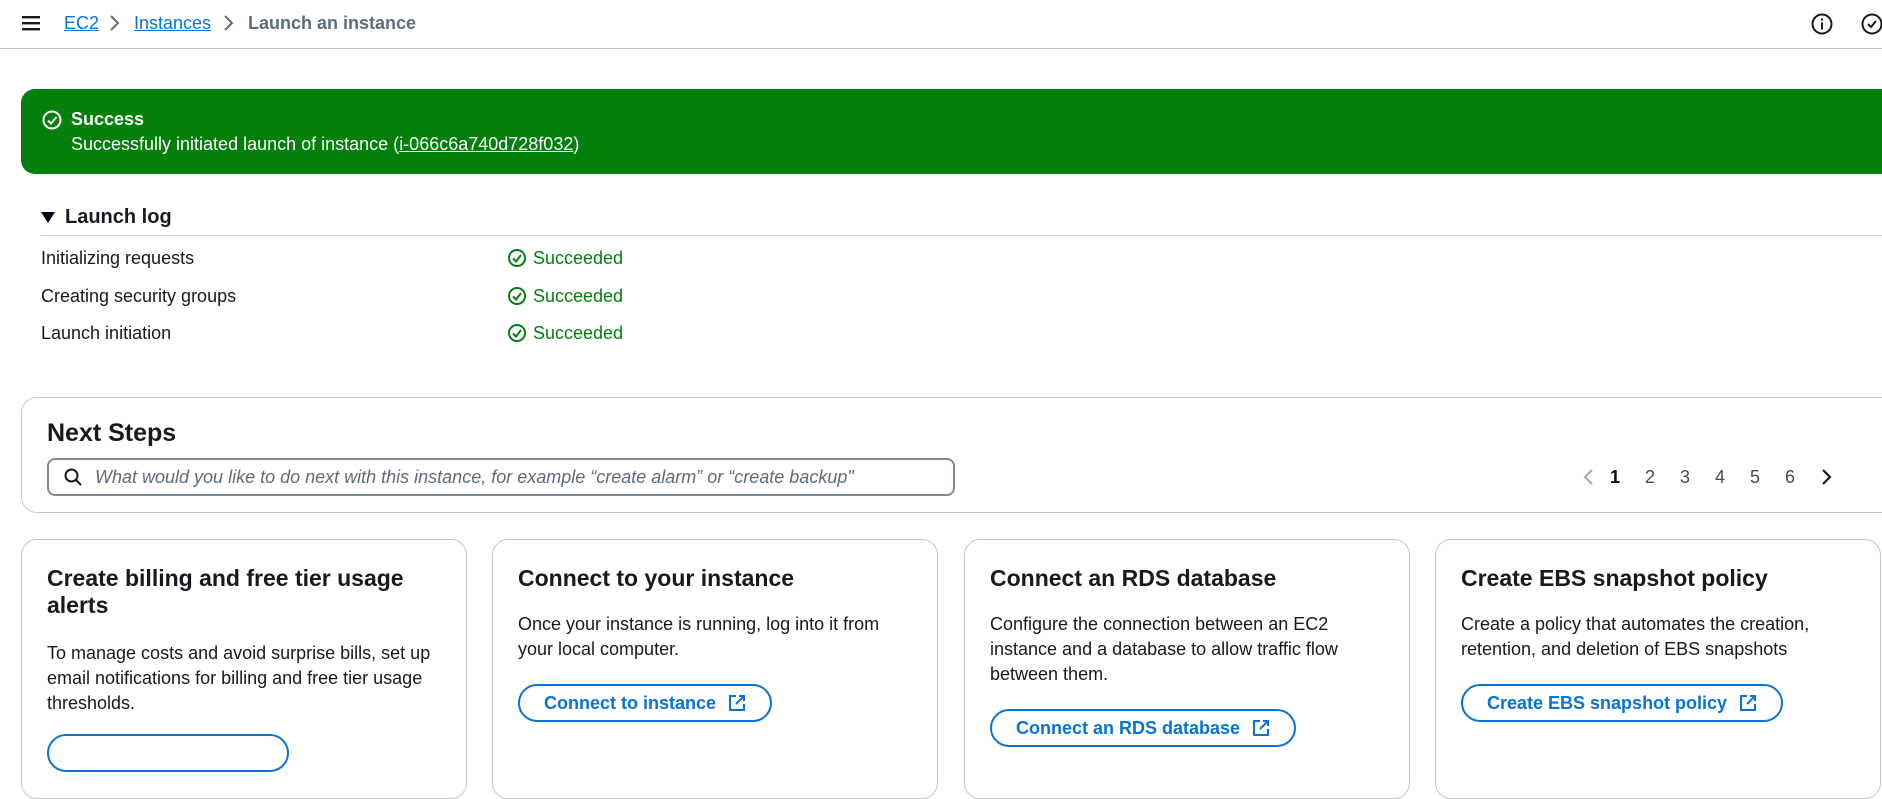 The image size is (1882, 799). I want to click on create-billing-alerts-button, so click(168, 753).